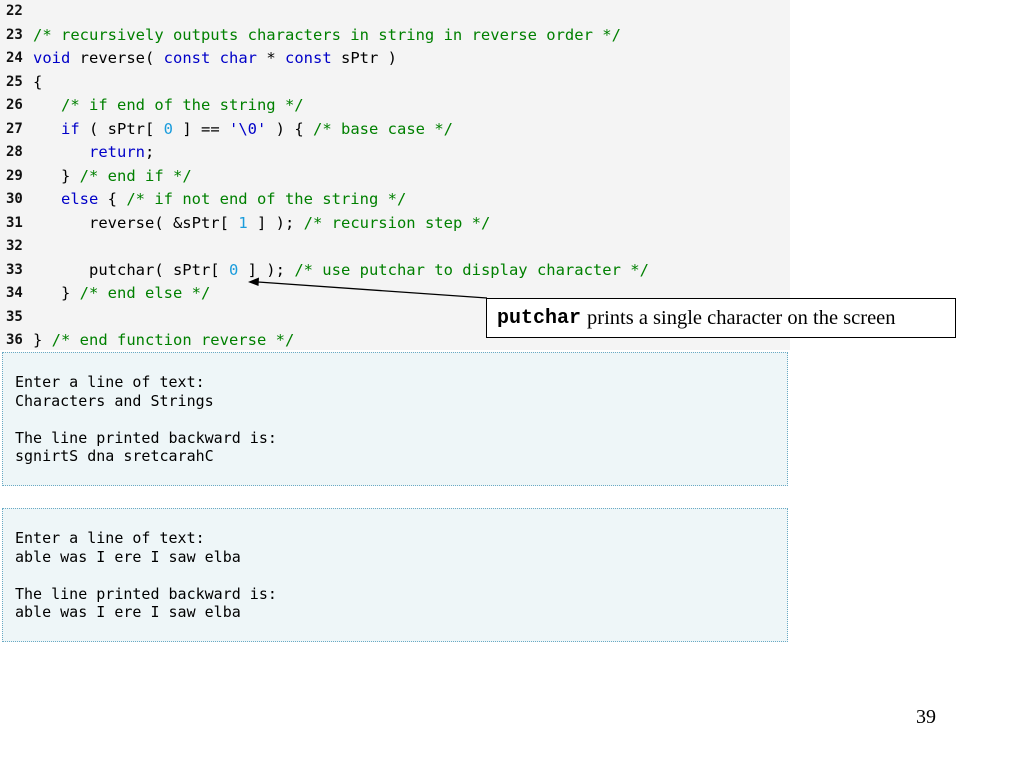 The image size is (1024, 768). I want to click on code-text: } /* end if */, so click(112, 176).